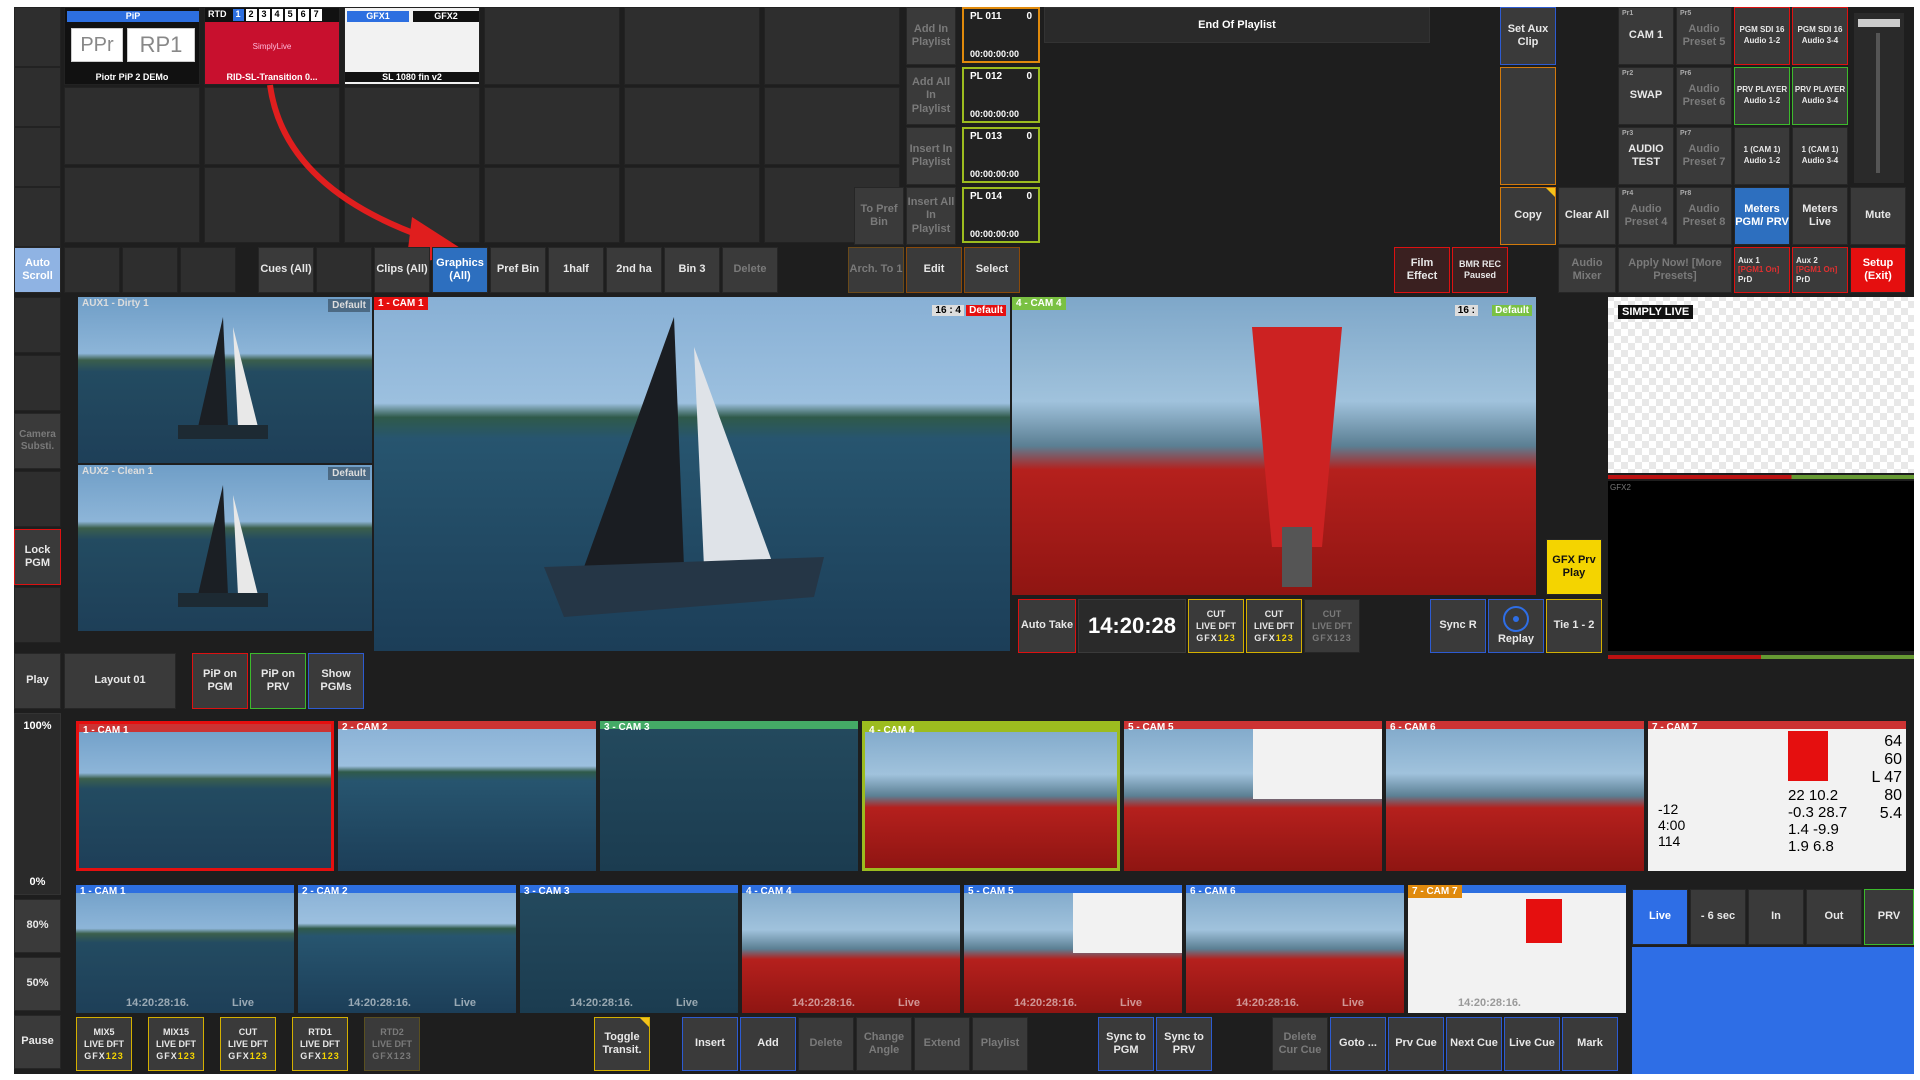 Image resolution: width=1920 pixels, height=1080 pixels. Describe the element at coordinates (251, 15) in the screenshot. I see `rtd-num: 2` at that location.